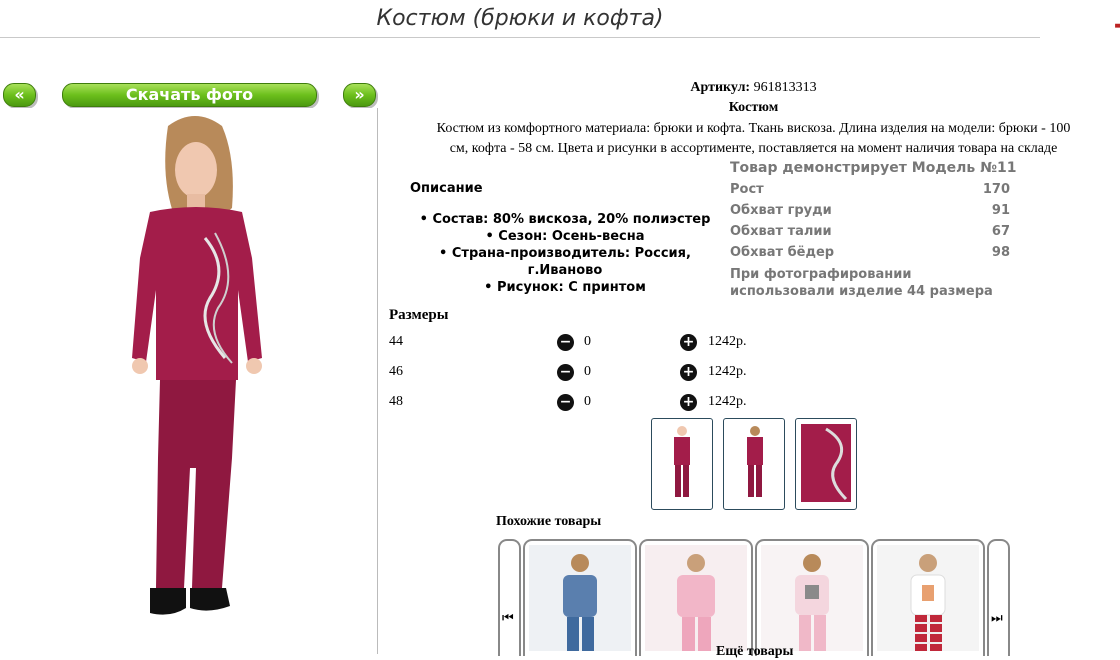 Image resolution: width=1120 pixels, height=660 pixels. I want to click on size-row: 46 − 0 + 1242р., so click(589, 374).